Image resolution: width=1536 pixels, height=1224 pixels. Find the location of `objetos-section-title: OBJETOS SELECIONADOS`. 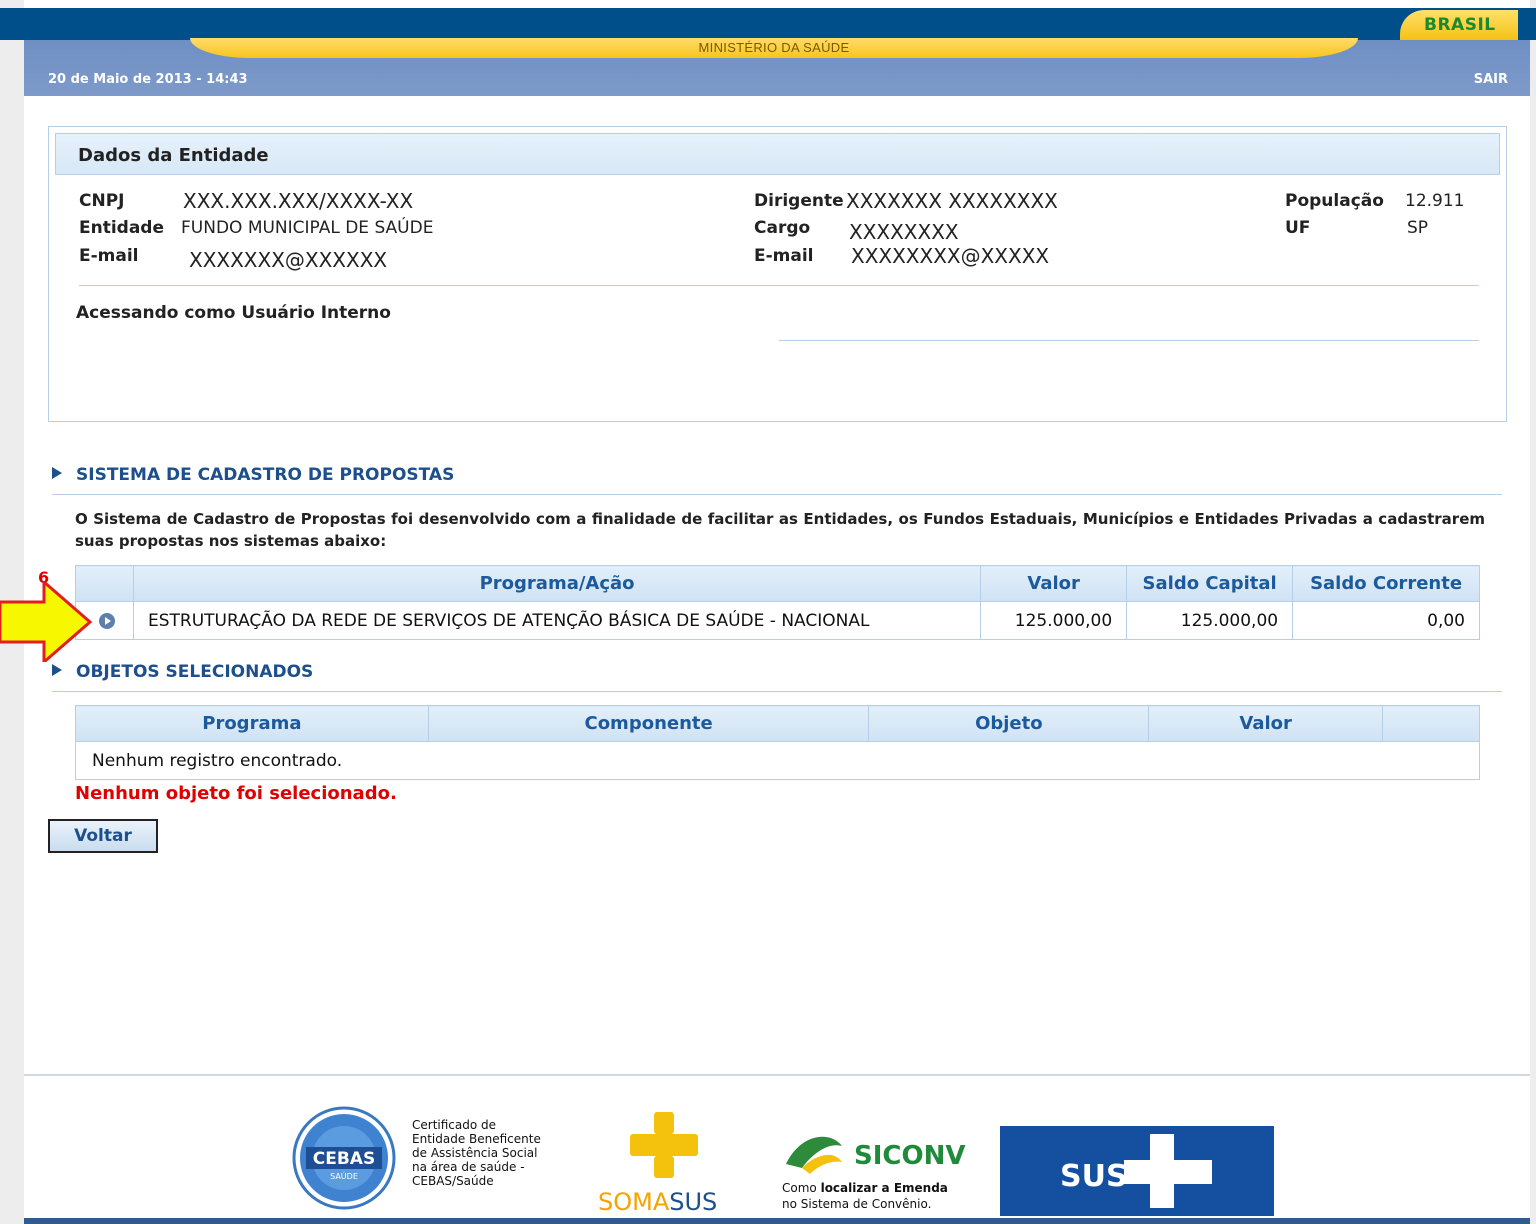

objetos-section-title: OBJETOS SELECIONADOS is located at coordinates (182, 672).